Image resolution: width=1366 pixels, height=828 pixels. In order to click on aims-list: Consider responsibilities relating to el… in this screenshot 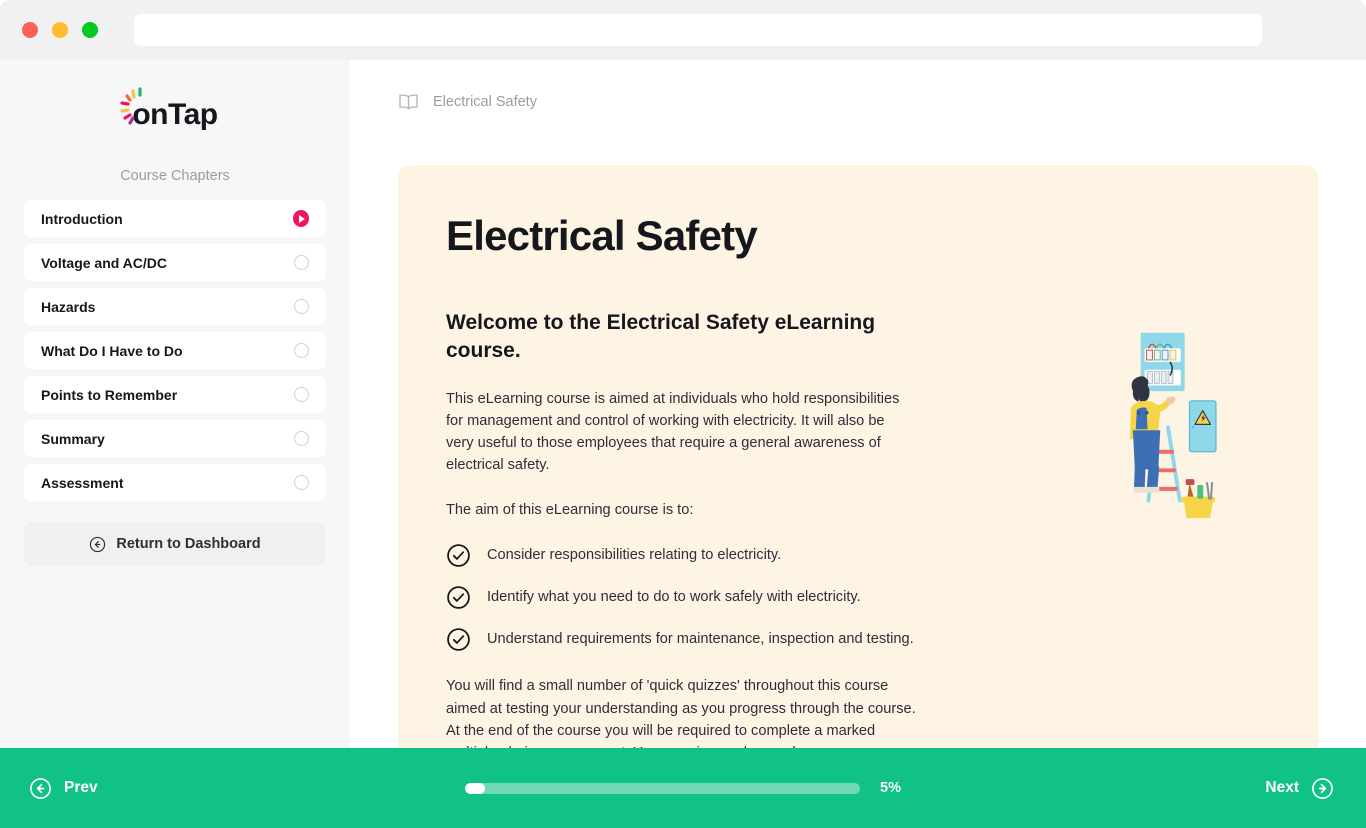, I will do `click(858, 597)`.